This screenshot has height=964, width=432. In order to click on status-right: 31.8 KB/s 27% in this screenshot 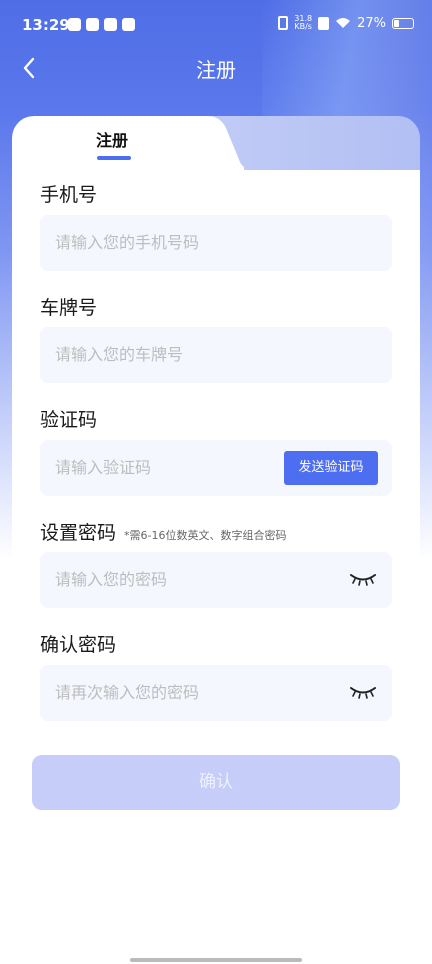, I will do `click(346, 23)`.